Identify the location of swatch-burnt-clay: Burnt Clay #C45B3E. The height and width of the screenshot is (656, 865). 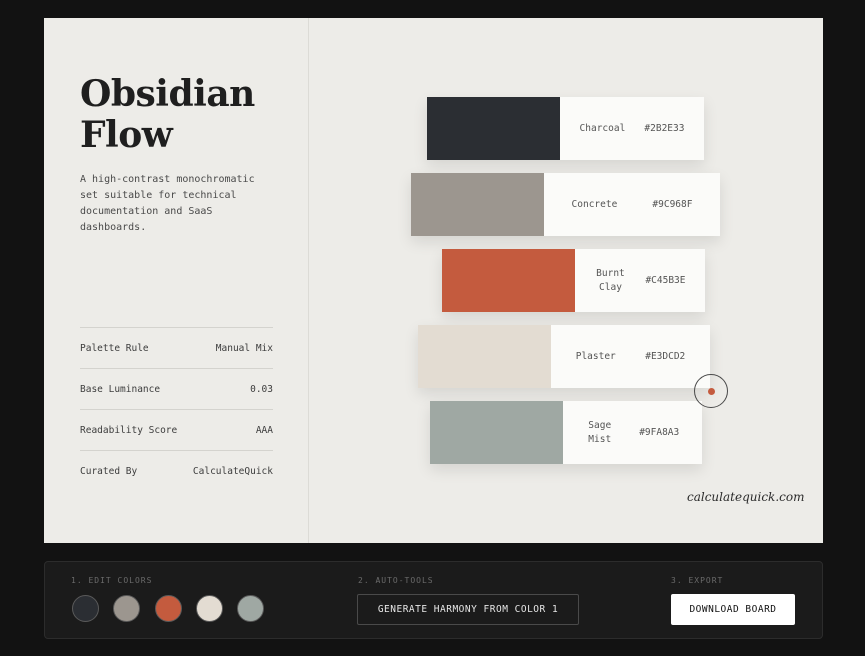
(573, 280).